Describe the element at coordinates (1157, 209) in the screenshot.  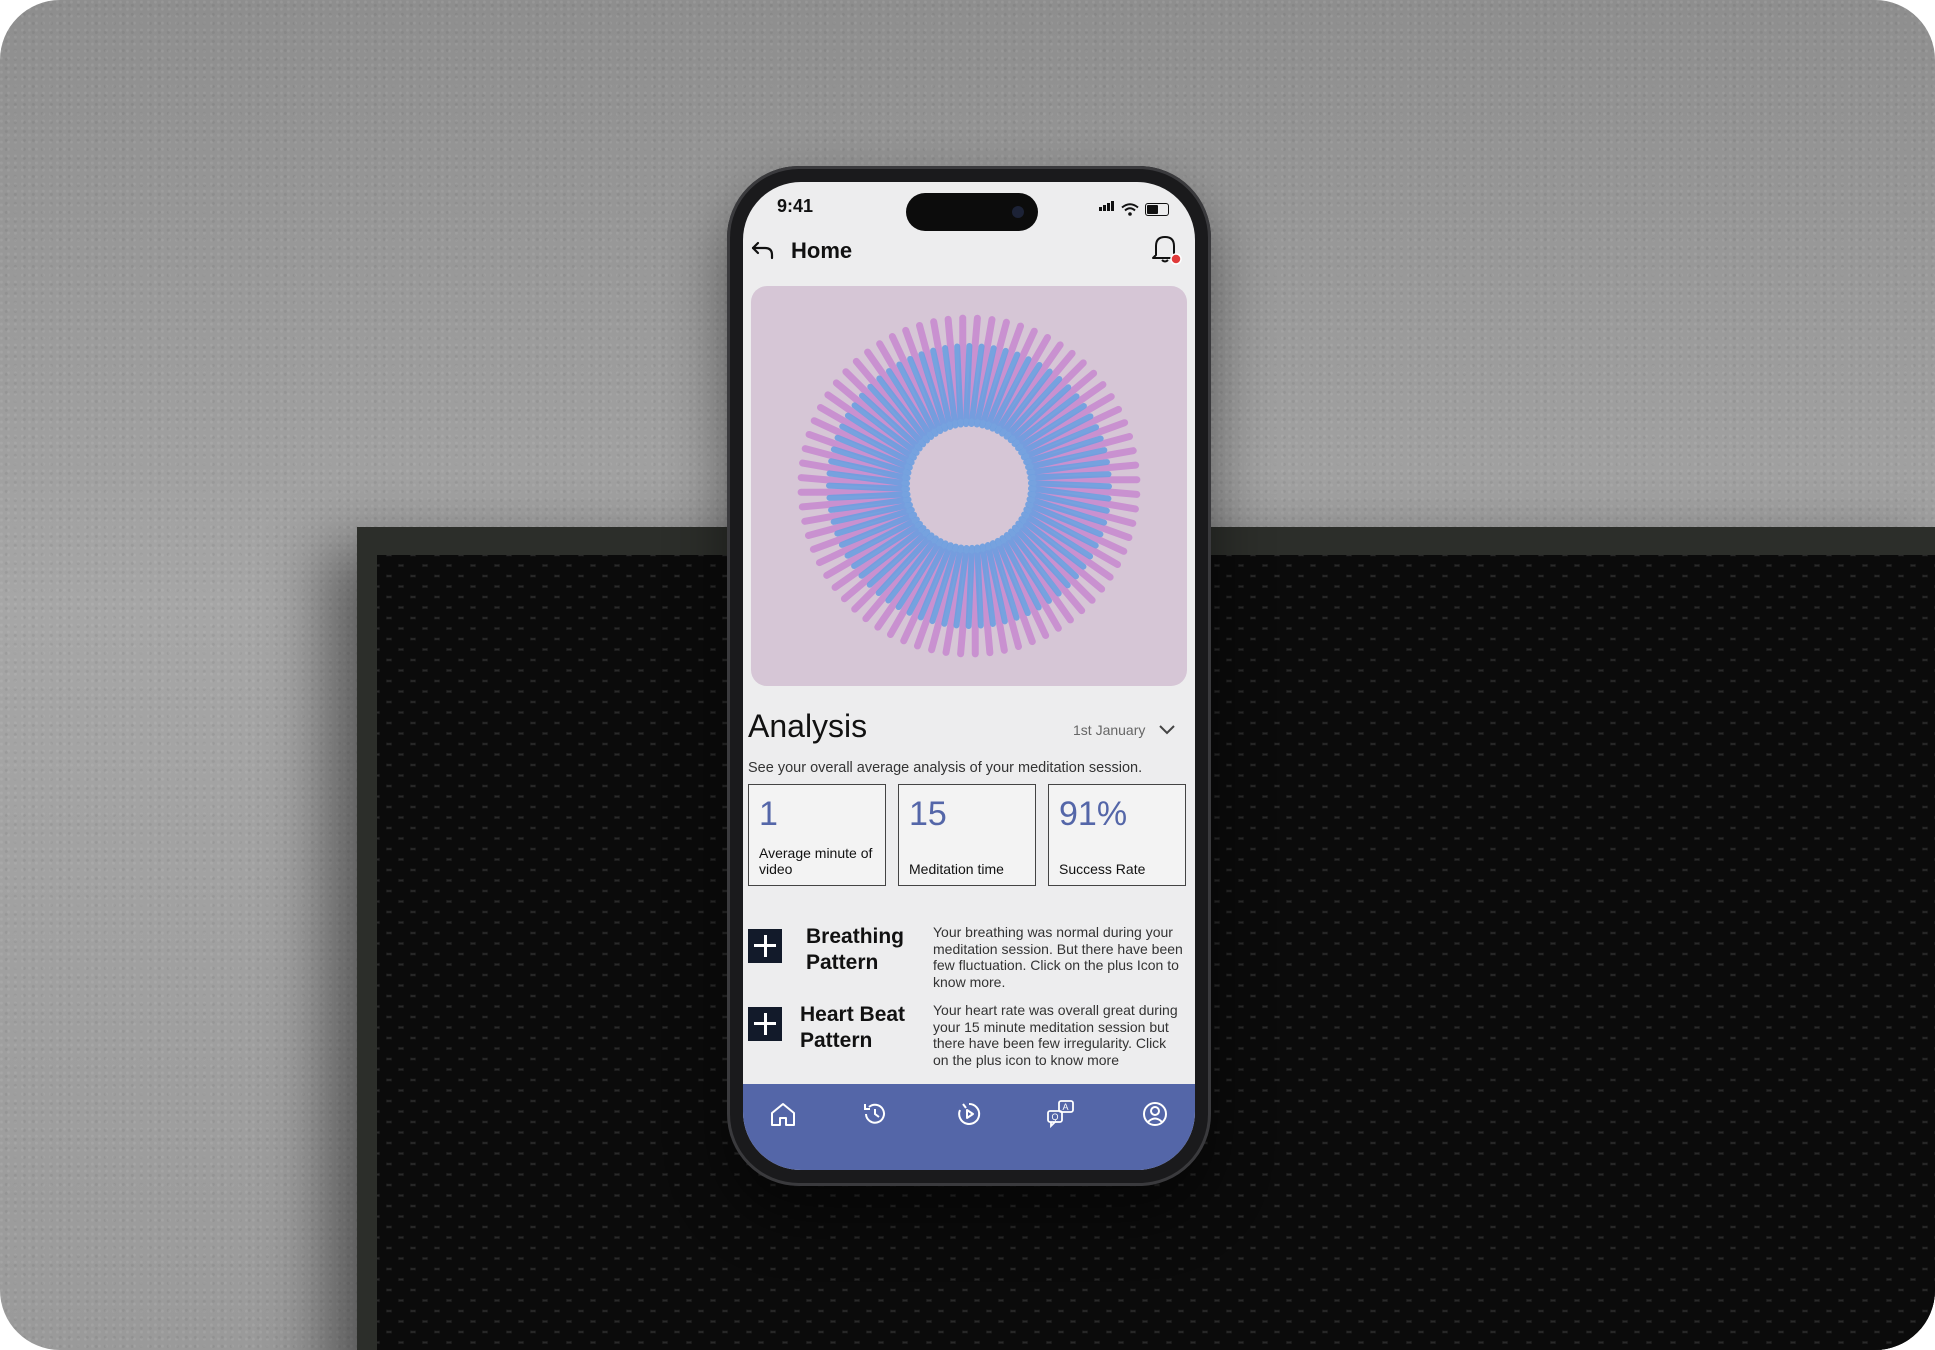
I see `battery-icon` at that location.